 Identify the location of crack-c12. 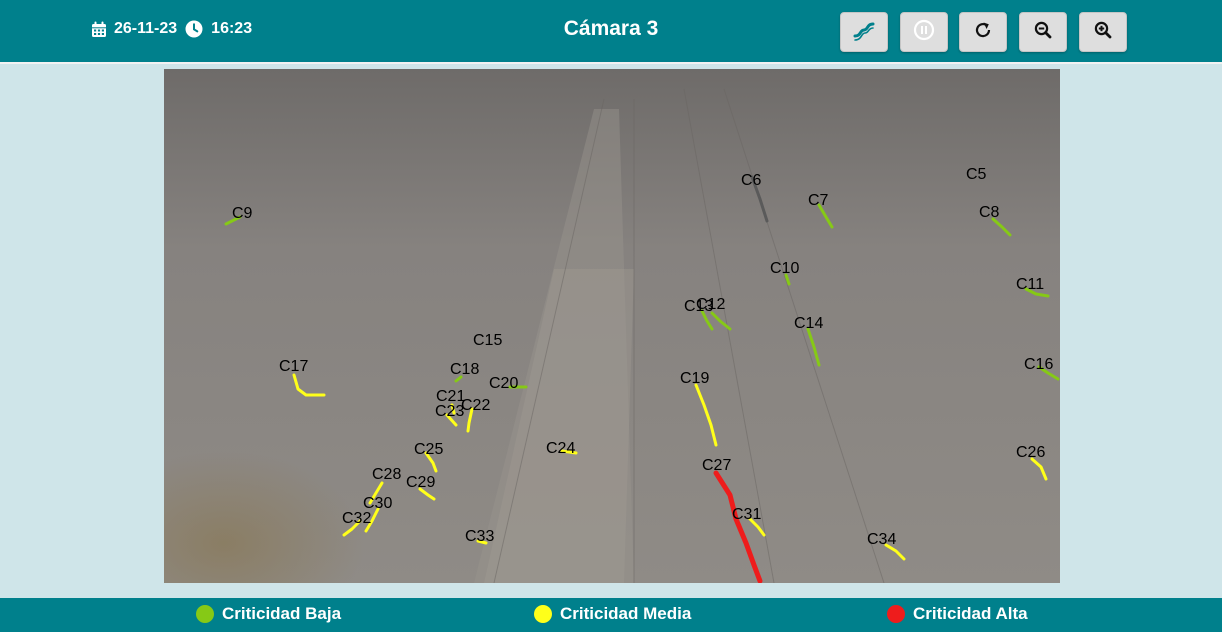
(721, 321).